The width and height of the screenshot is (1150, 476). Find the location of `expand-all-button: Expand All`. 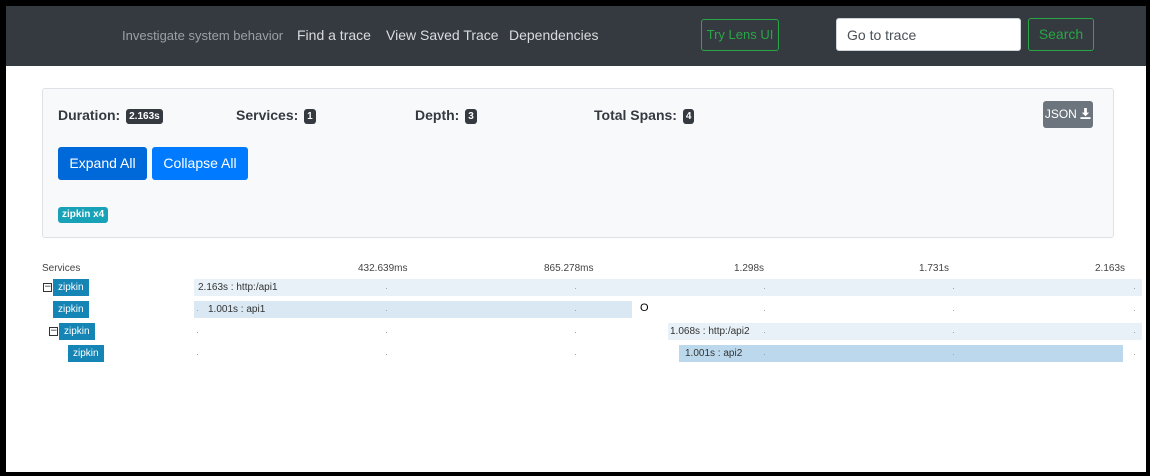

expand-all-button: Expand All is located at coordinates (102, 163).